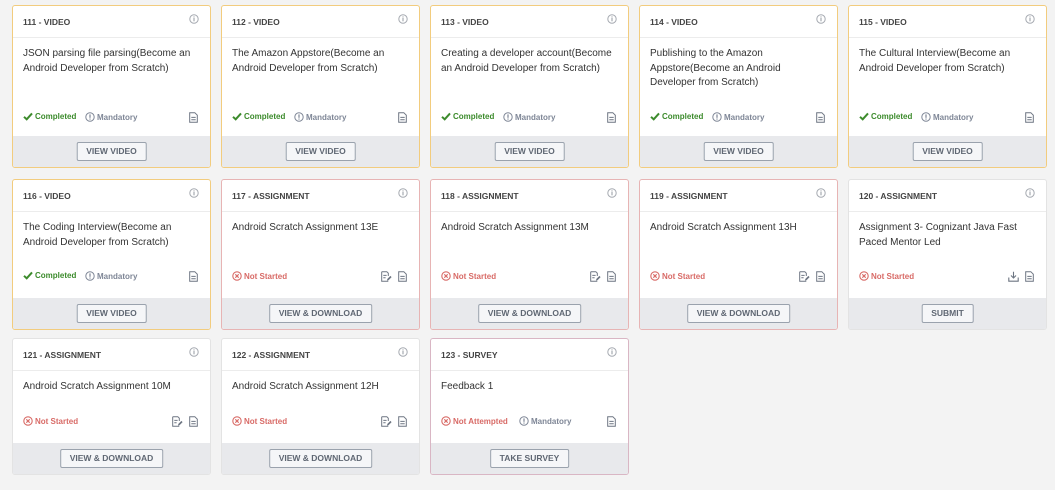 Image resolution: width=1055 pixels, height=490 pixels. I want to click on card-code: 120 - ASSIGNMENT, so click(898, 196).